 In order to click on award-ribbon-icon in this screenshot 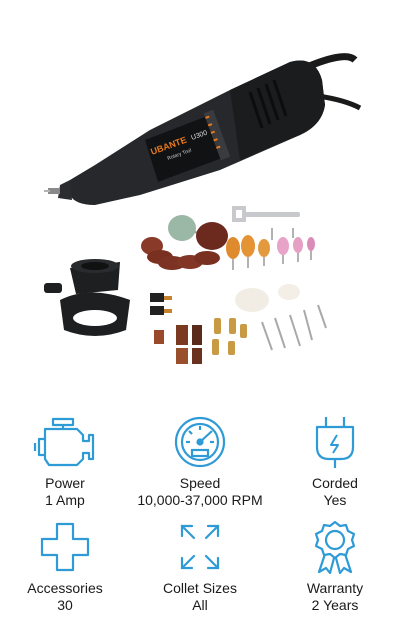, I will do `click(335, 547)`.